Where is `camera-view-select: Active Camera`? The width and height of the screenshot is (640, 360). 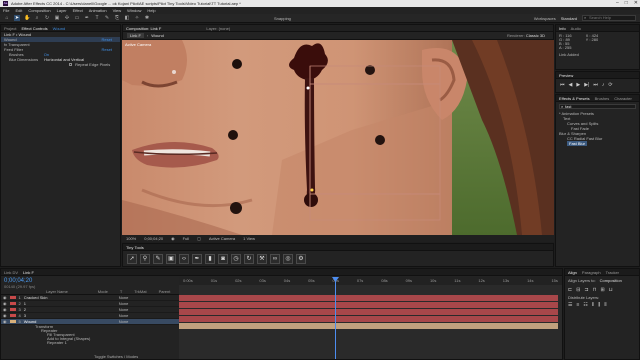
camera-view-select: Active Camera is located at coordinates (222, 238).